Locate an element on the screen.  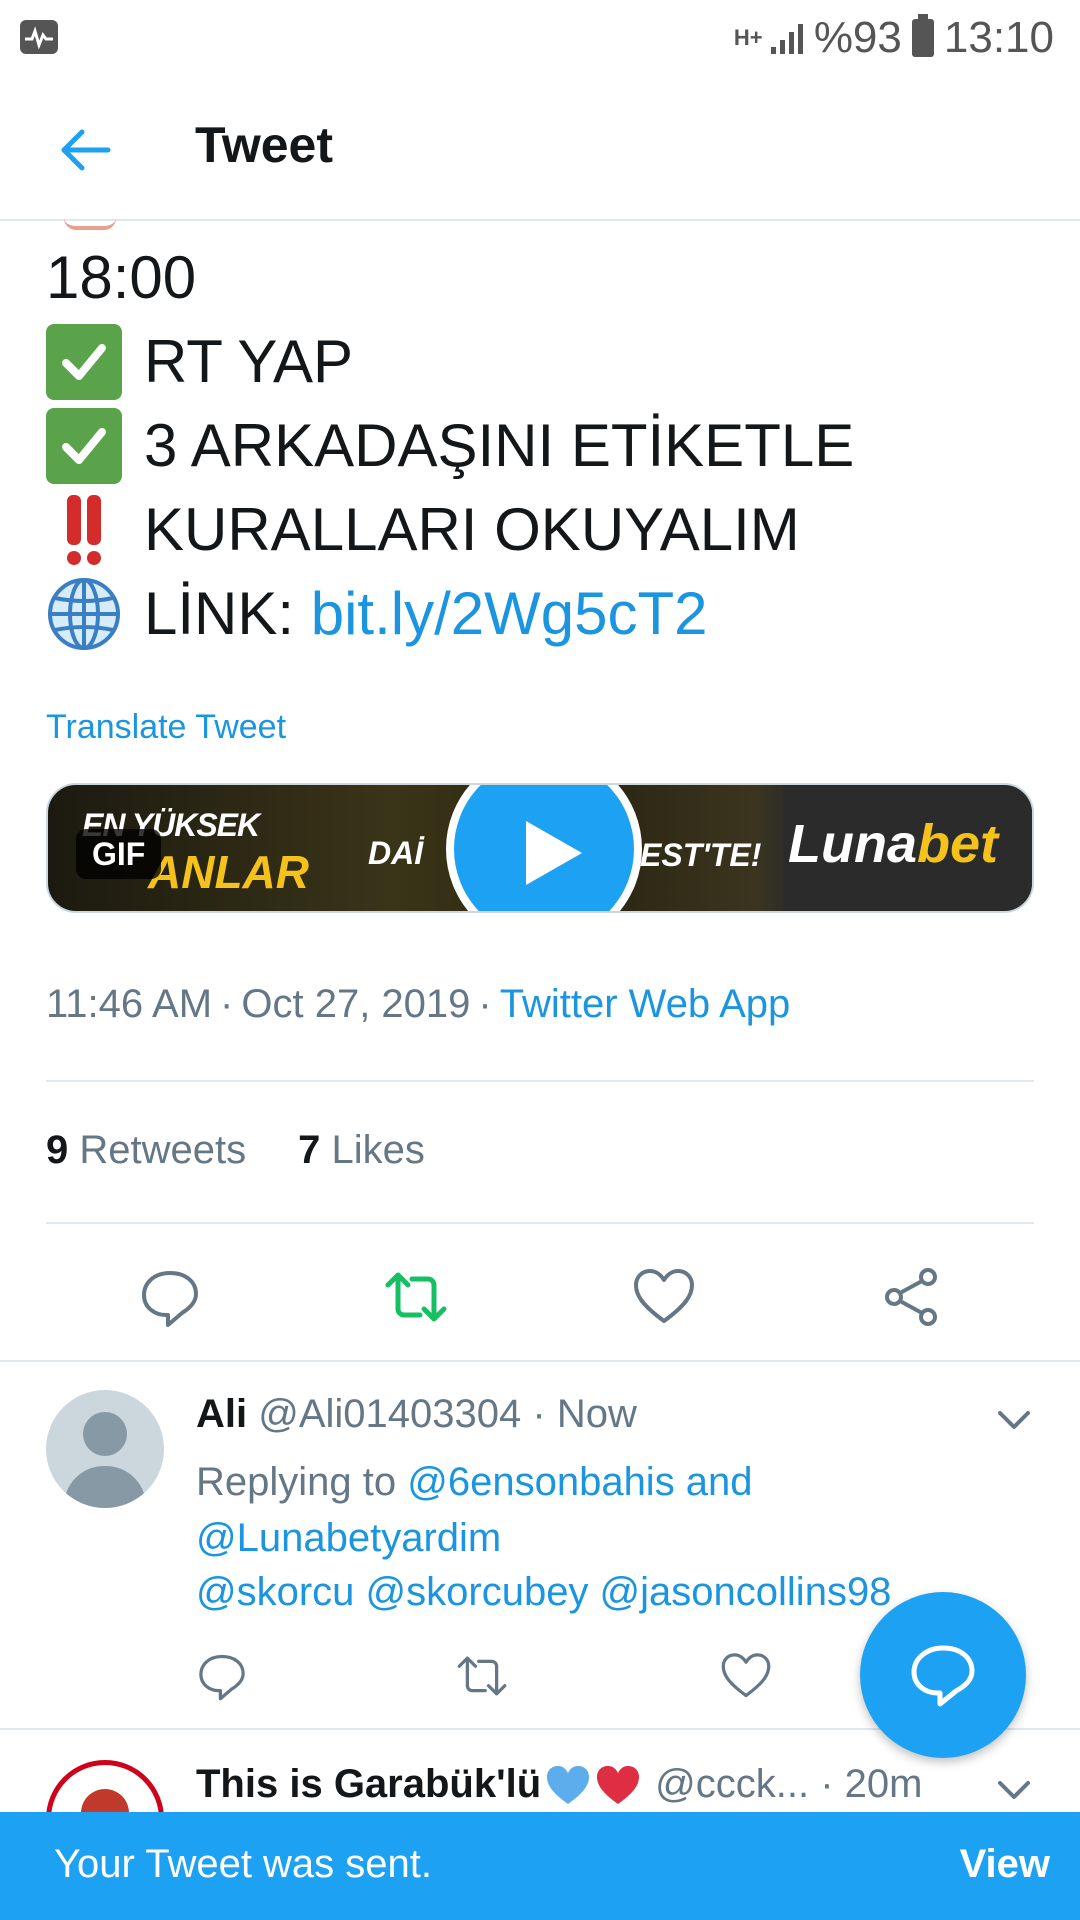
battery-percent: %93 is located at coordinates (857, 37).